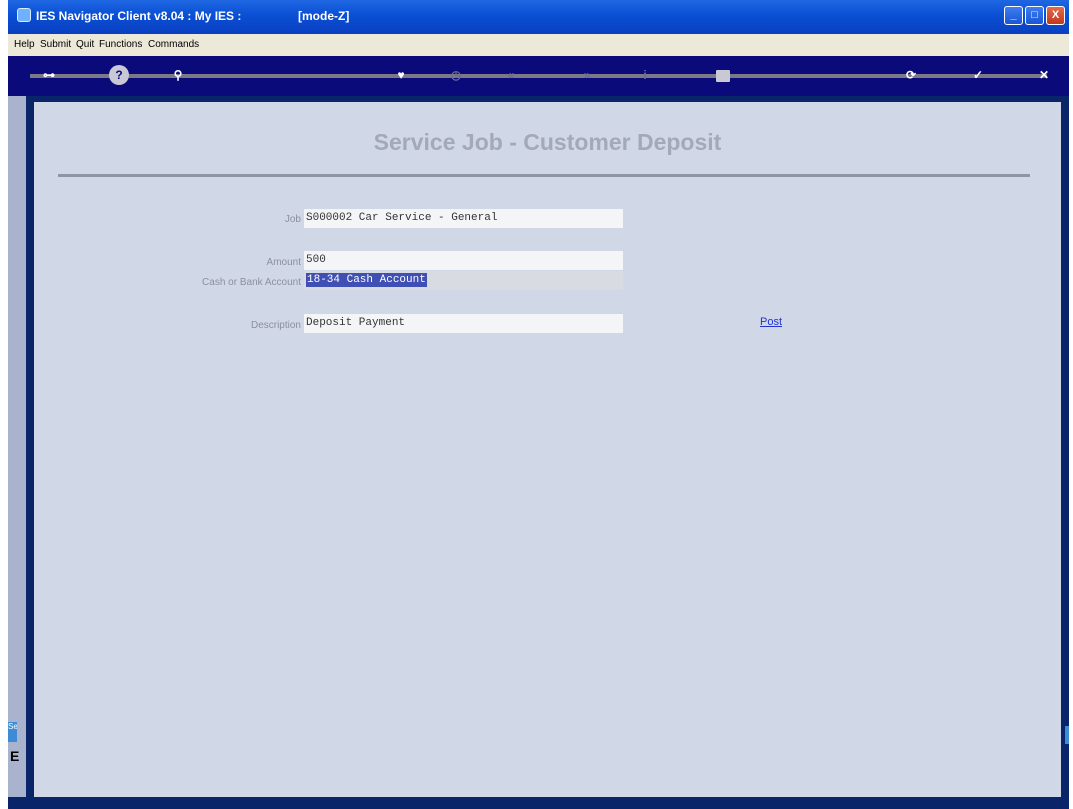 The width and height of the screenshot is (1073, 809). Describe the element at coordinates (547, 142) in the screenshot. I see `page-title: Service Job - Customer Deposit` at that location.